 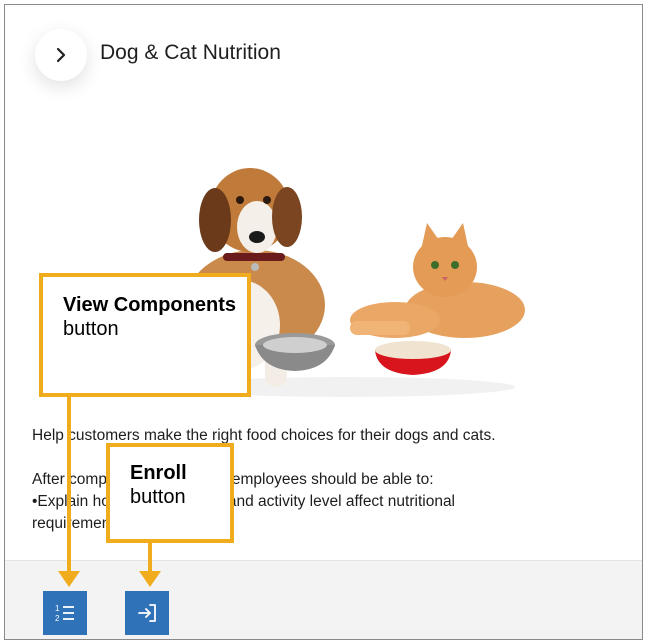 What do you see at coordinates (69, 579) in the screenshot?
I see `view-components-callout-arrowhead` at bounding box center [69, 579].